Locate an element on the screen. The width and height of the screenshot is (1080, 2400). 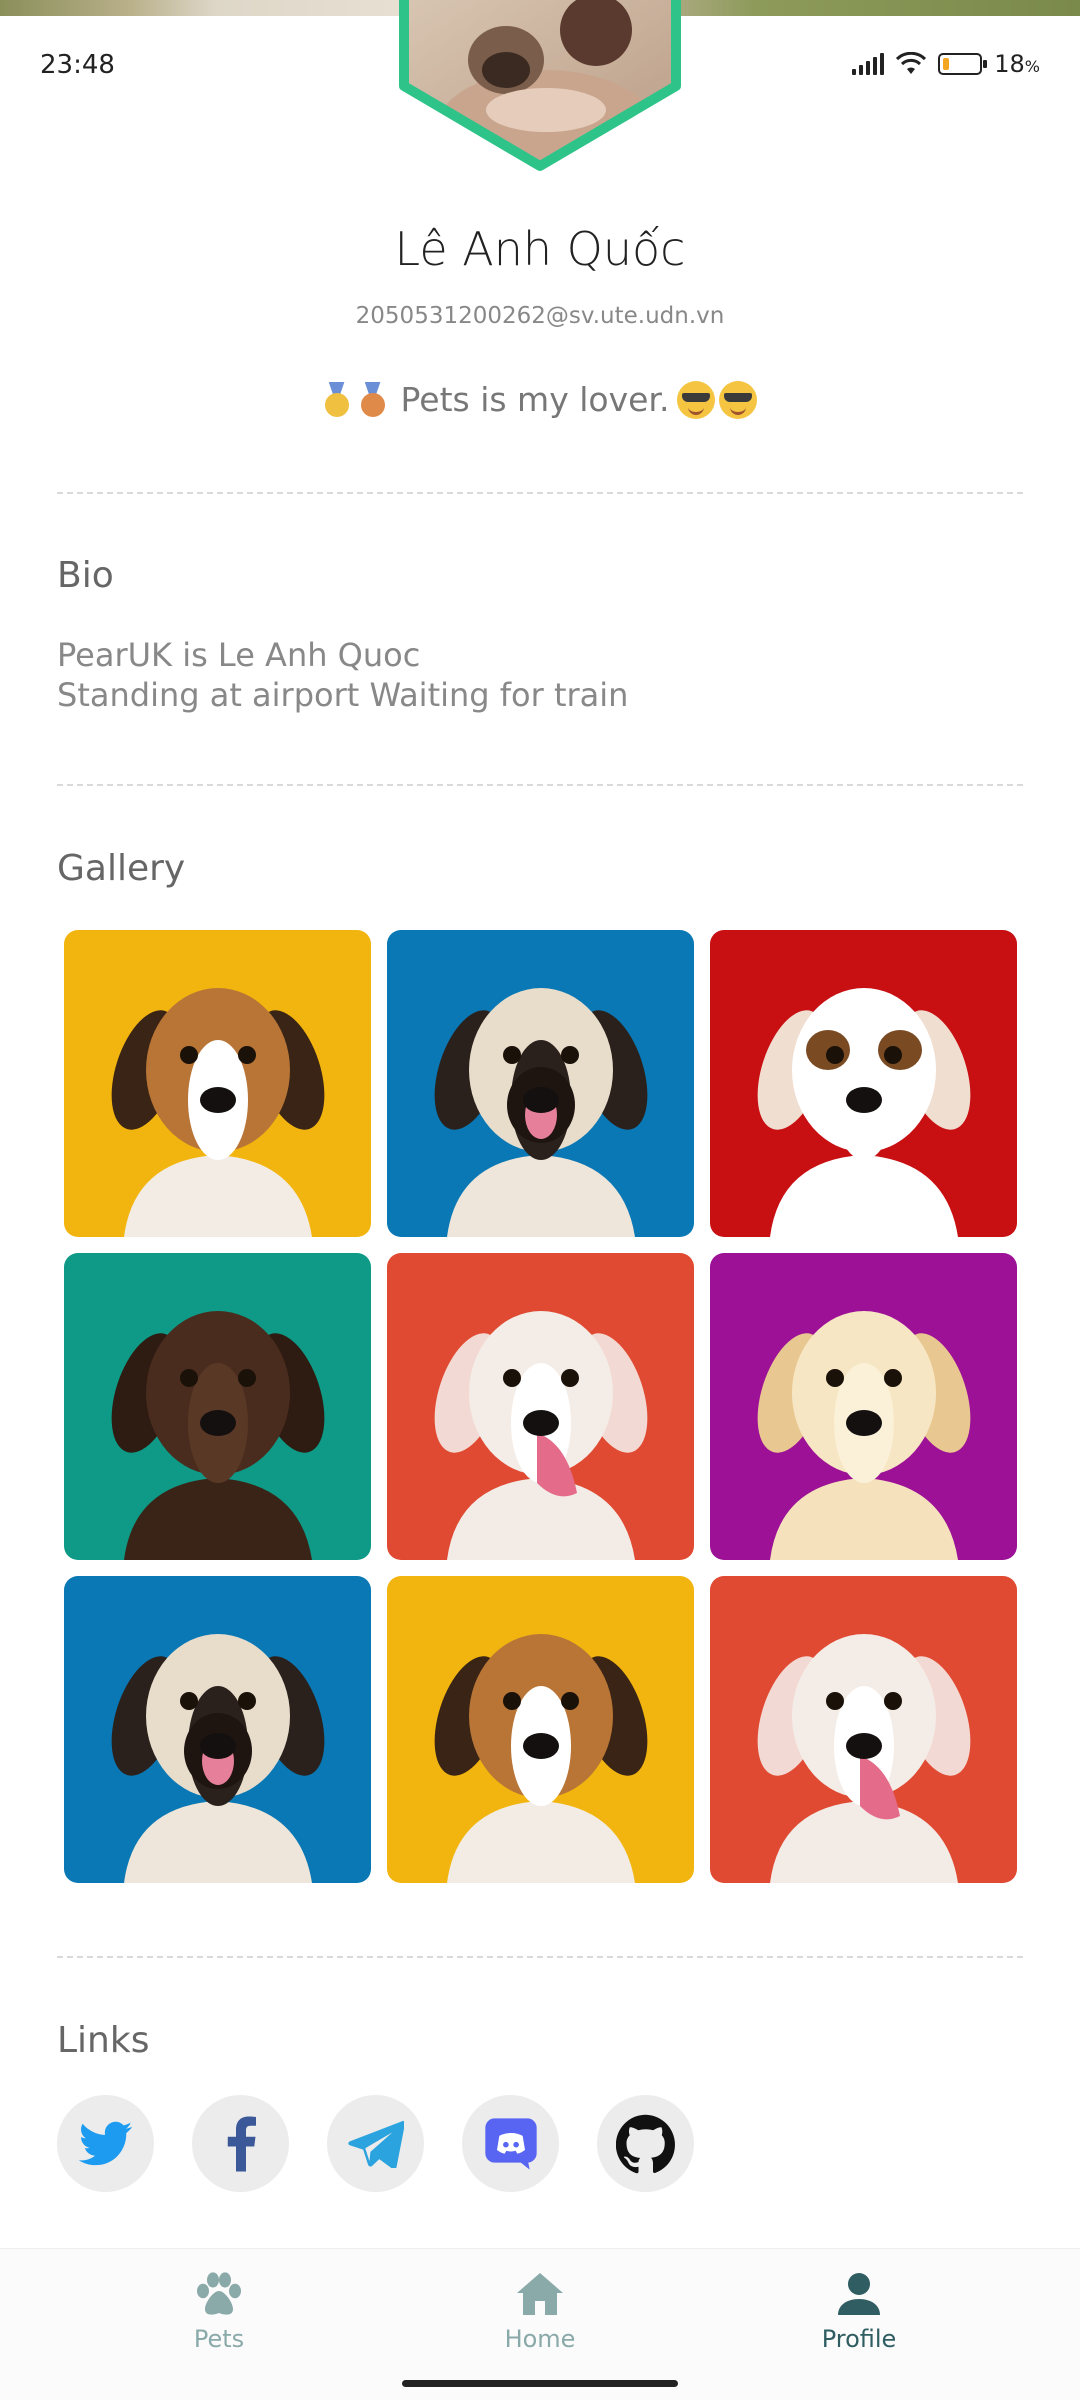
discord-link-button is located at coordinates (510, 2143).